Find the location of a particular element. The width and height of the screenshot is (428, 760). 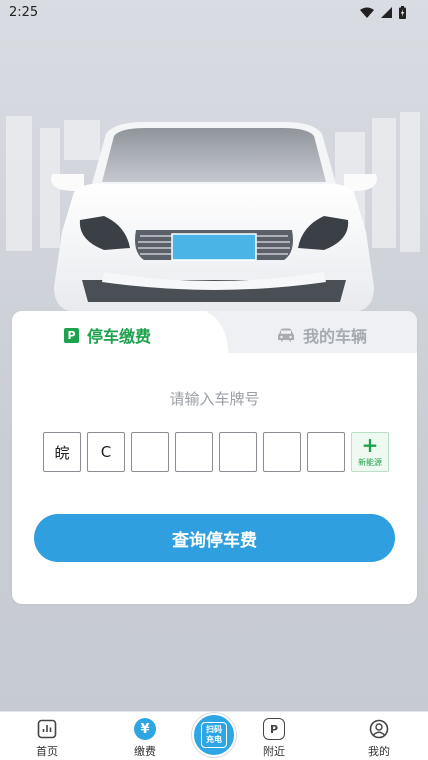

tab-my-vehicles: 我的车辆 is located at coordinates (322, 335).